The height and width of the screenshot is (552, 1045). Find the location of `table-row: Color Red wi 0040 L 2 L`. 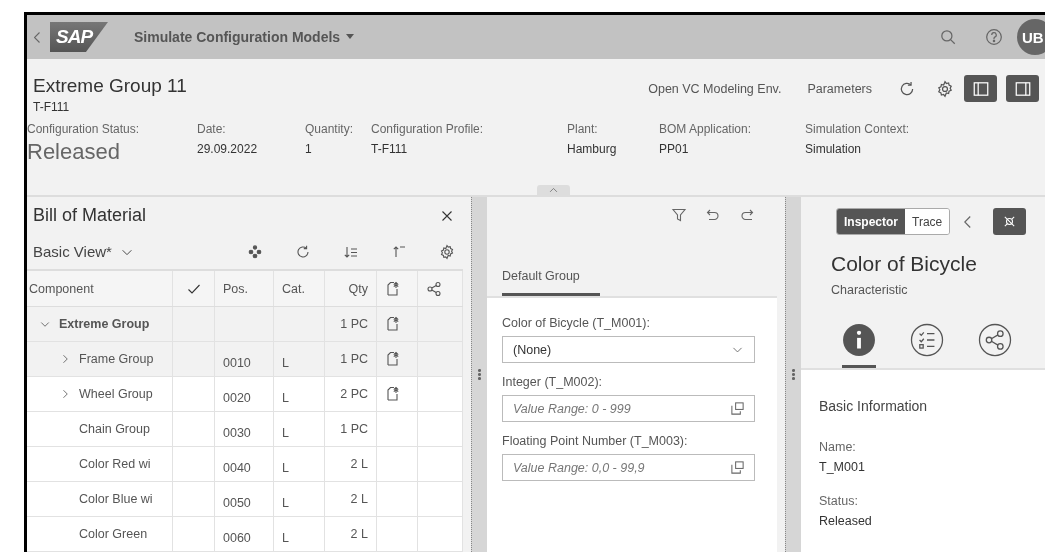

table-row: Color Red wi 0040 L 2 L is located at coordinates (245, 464).